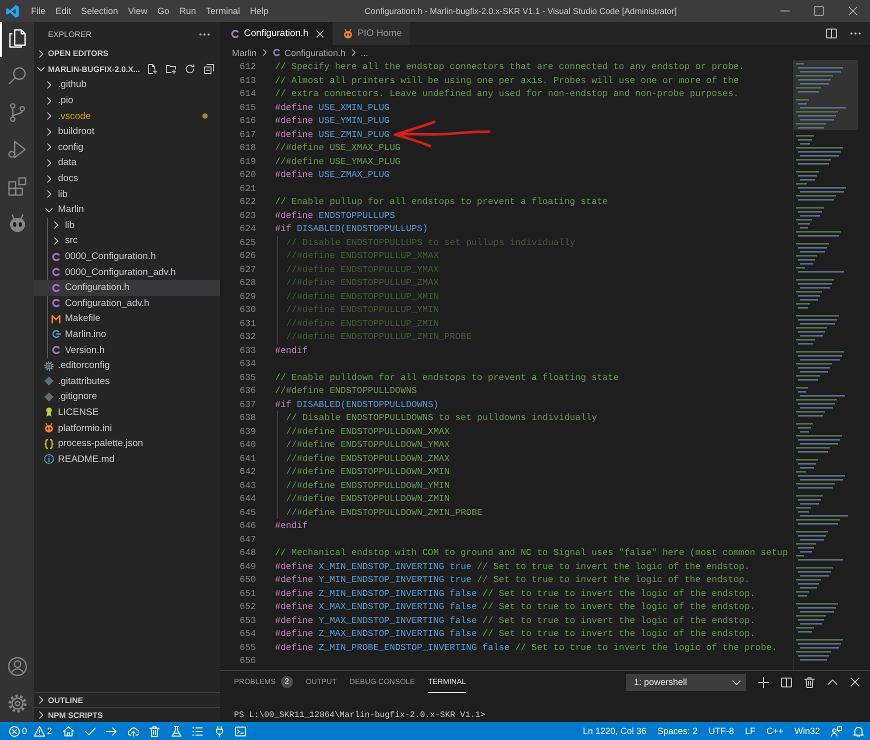 The height and width of the screenshot is (740, 870). Describe the element at coordinates (127, 459) in the screenshot. I see `tree-item: README.md` at that location.